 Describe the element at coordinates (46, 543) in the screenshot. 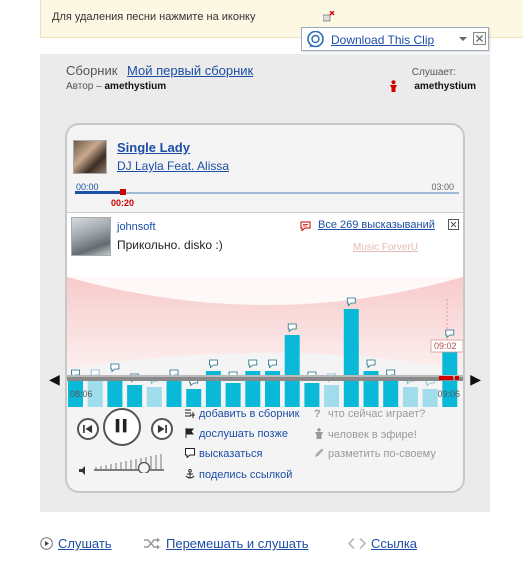

I see `play-icon` at that location.